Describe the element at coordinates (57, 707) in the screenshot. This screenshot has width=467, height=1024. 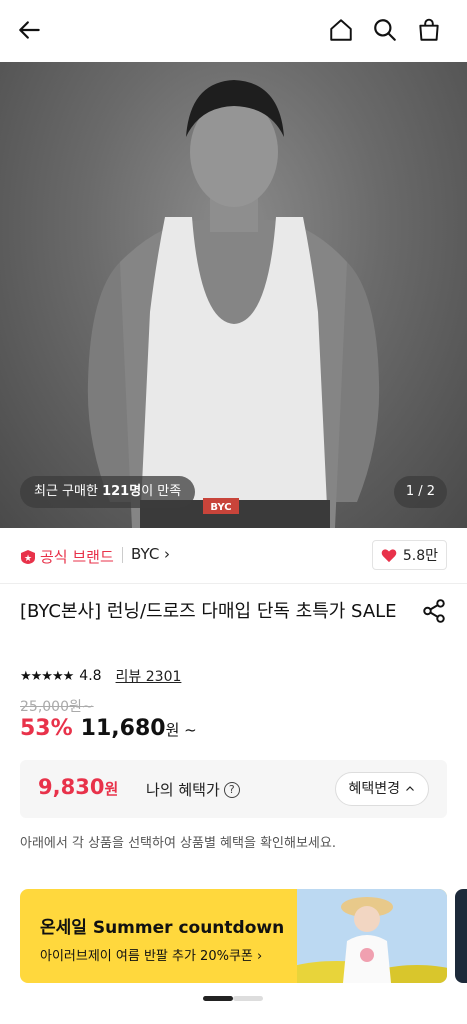
I see `original-price: 25,000원~` at that location.